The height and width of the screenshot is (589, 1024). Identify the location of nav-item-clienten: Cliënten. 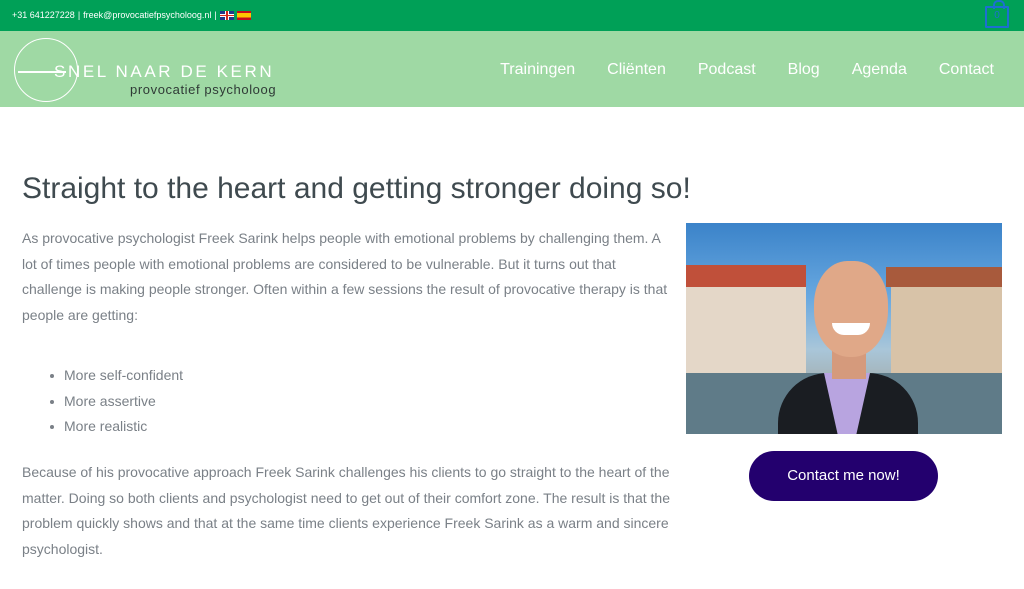
(636, 70).